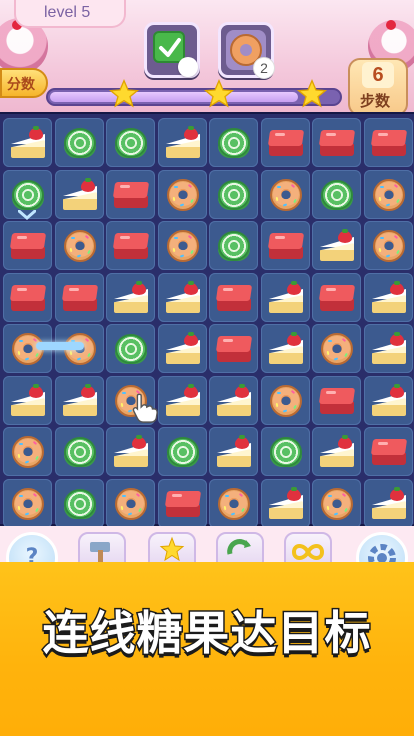  Describe the element at coordinates (264, 68) in the screenshot. I see `goal-remaining-count: 2` at that location.